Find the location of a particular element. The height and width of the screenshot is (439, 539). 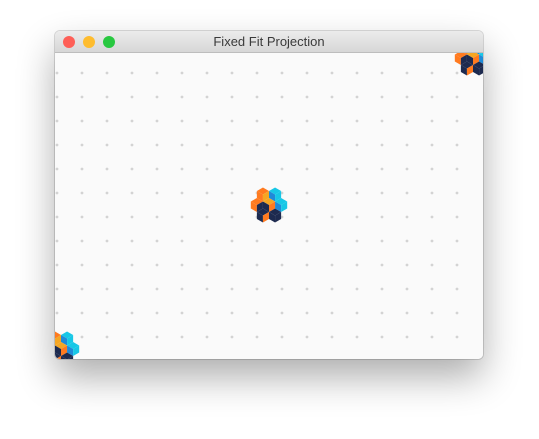

corner-cube-cluster-bottom-left is located at coordinates (67, 345).